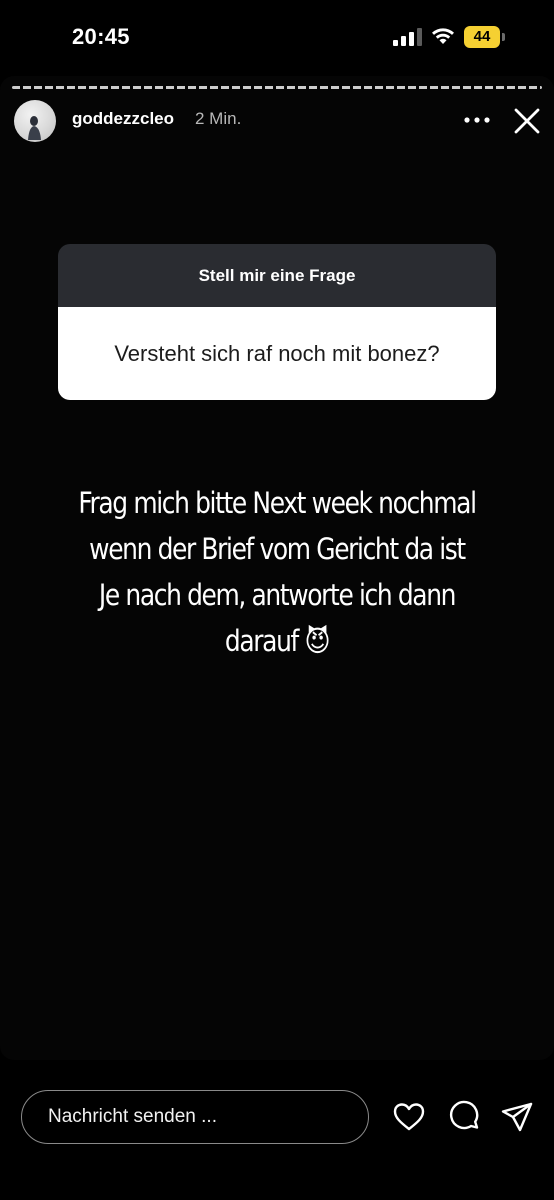  Describe the element at coordinates (443, 36) in the screenshot. I see `wifi-icon` at that location.